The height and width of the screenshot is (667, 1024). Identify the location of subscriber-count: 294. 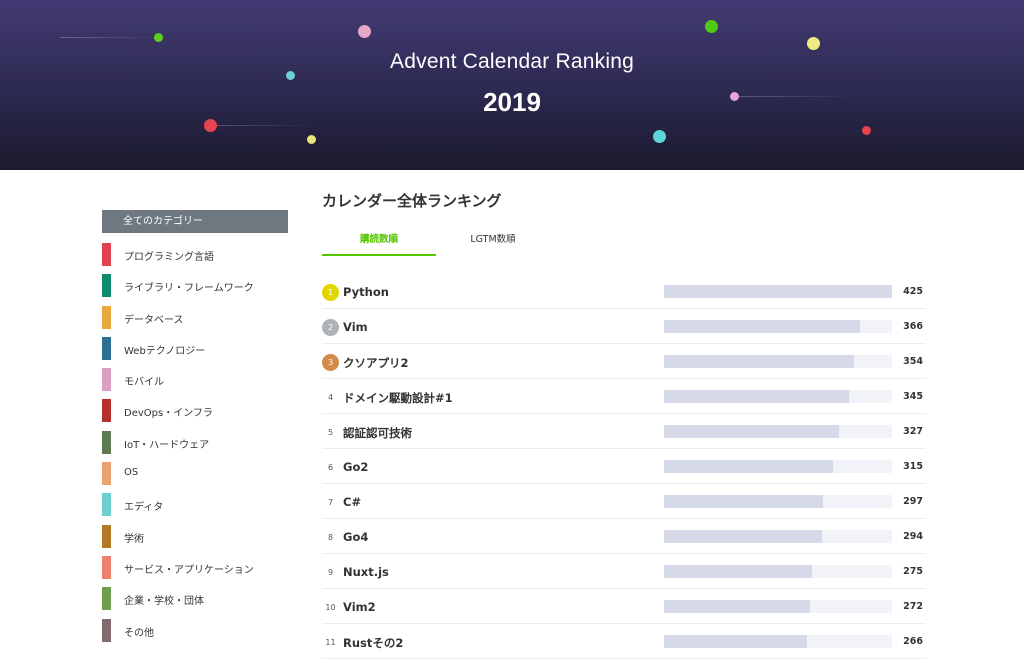
(913, 536).